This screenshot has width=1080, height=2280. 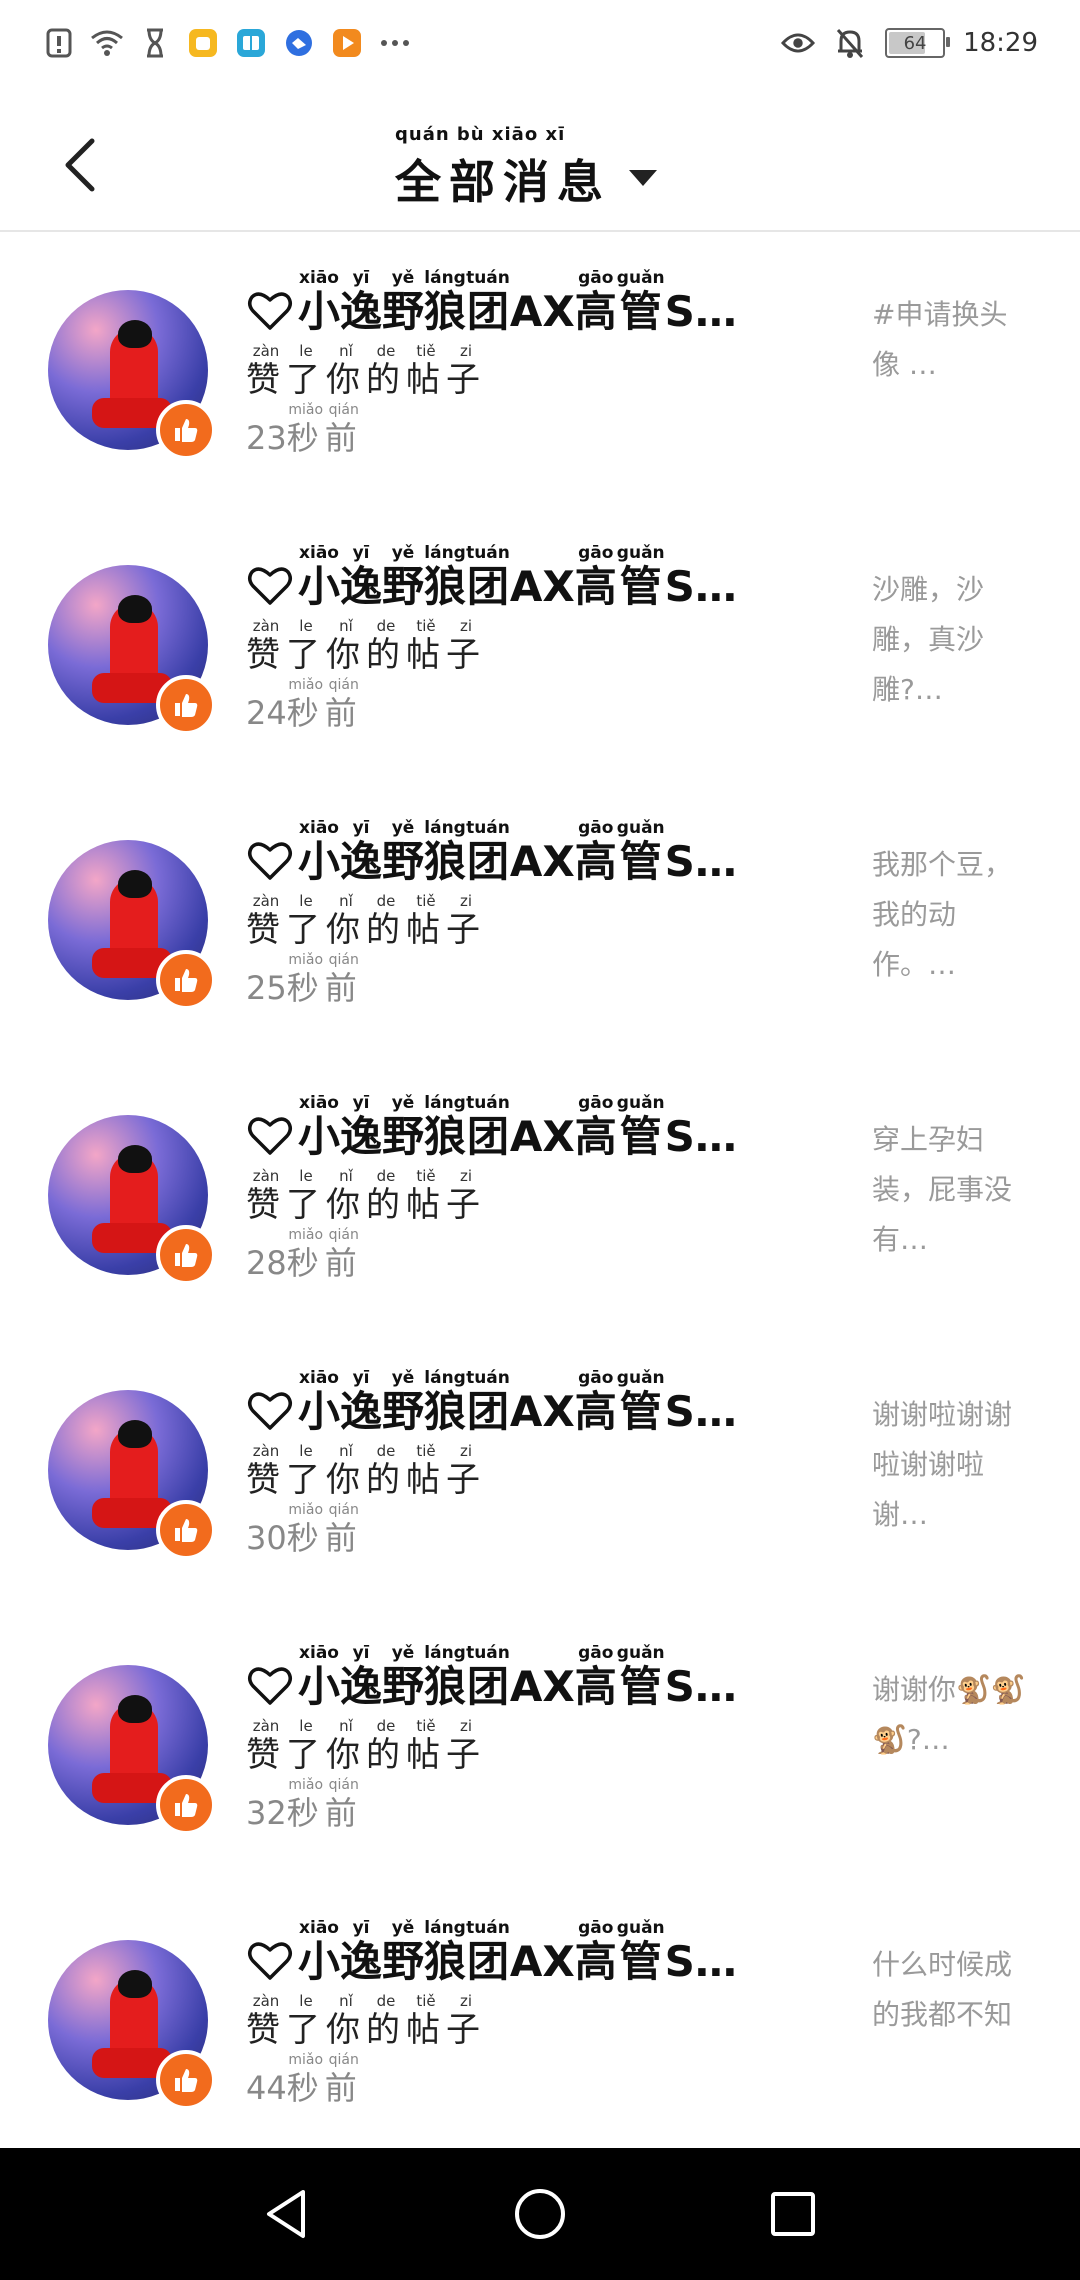 What do you see at coordinates (302, 1254) in the screenshot?
I see `timestamp: 28 miǎo 秒 qián 前` at bounding box center [302, 1254].